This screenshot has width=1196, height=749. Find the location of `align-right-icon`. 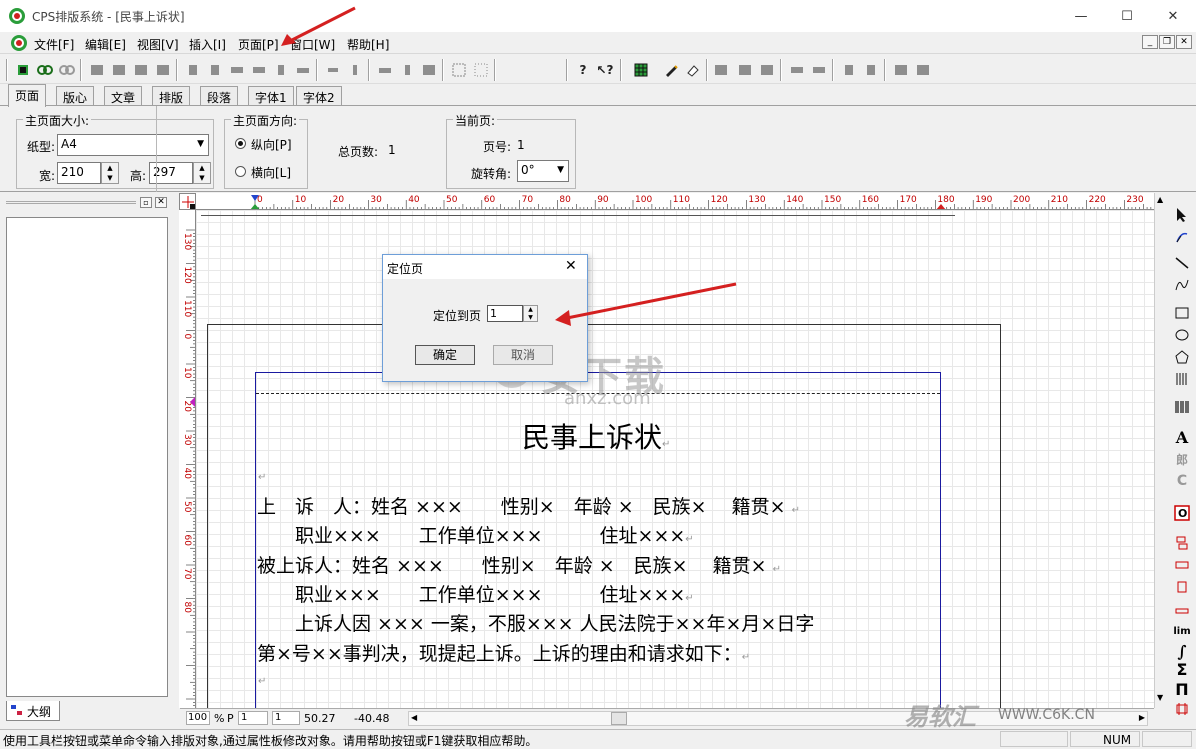

align-right-icon is located at coordinates (215, 70).